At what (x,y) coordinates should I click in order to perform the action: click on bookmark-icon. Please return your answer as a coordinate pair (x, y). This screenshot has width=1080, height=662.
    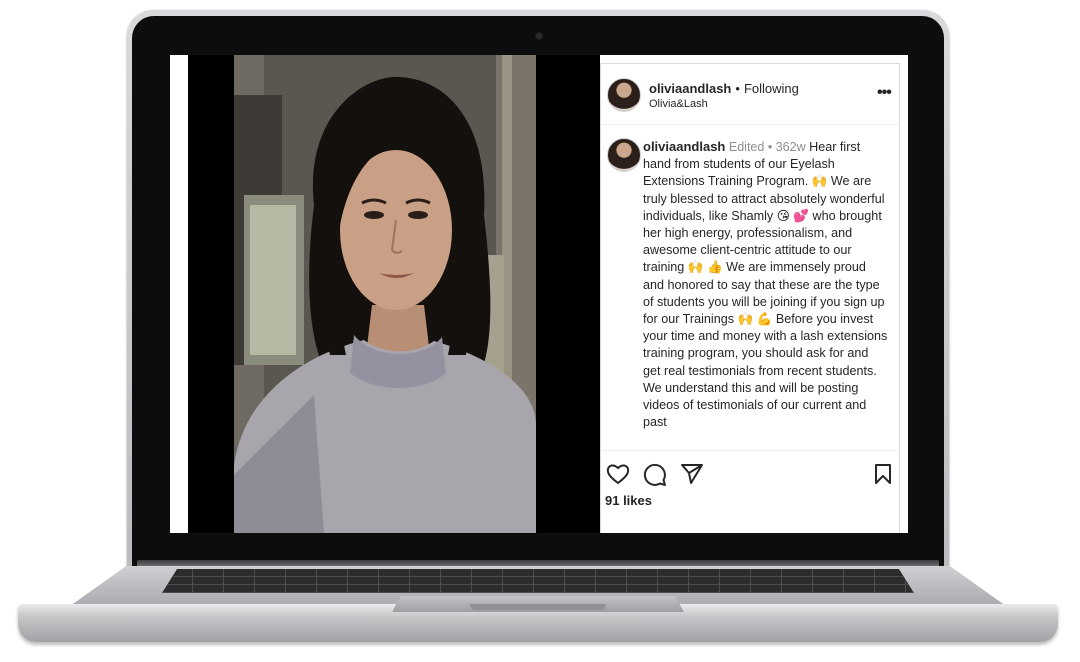
    Looking at the image, I should click on (883, 476).